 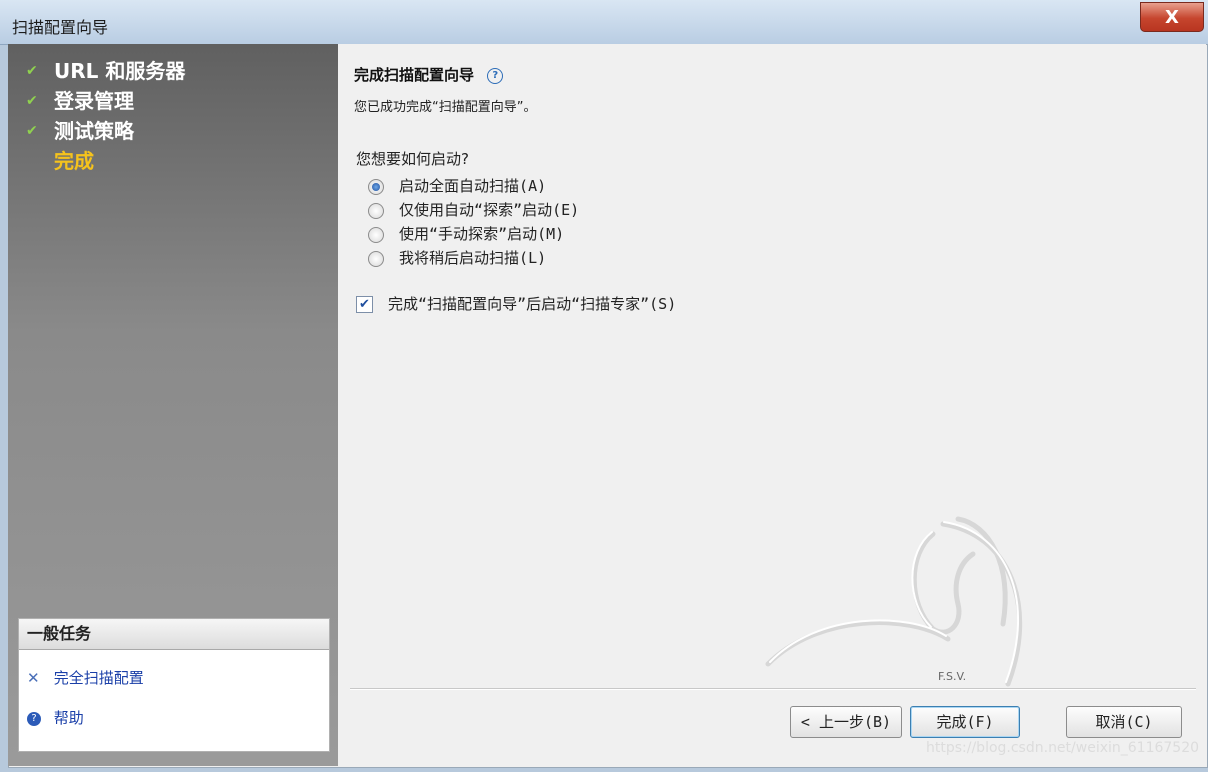 What do you see at coordinates (952, 676) in the screenshot?
I see `logo-text: F.S.V.` at bounding box center [952, 676].